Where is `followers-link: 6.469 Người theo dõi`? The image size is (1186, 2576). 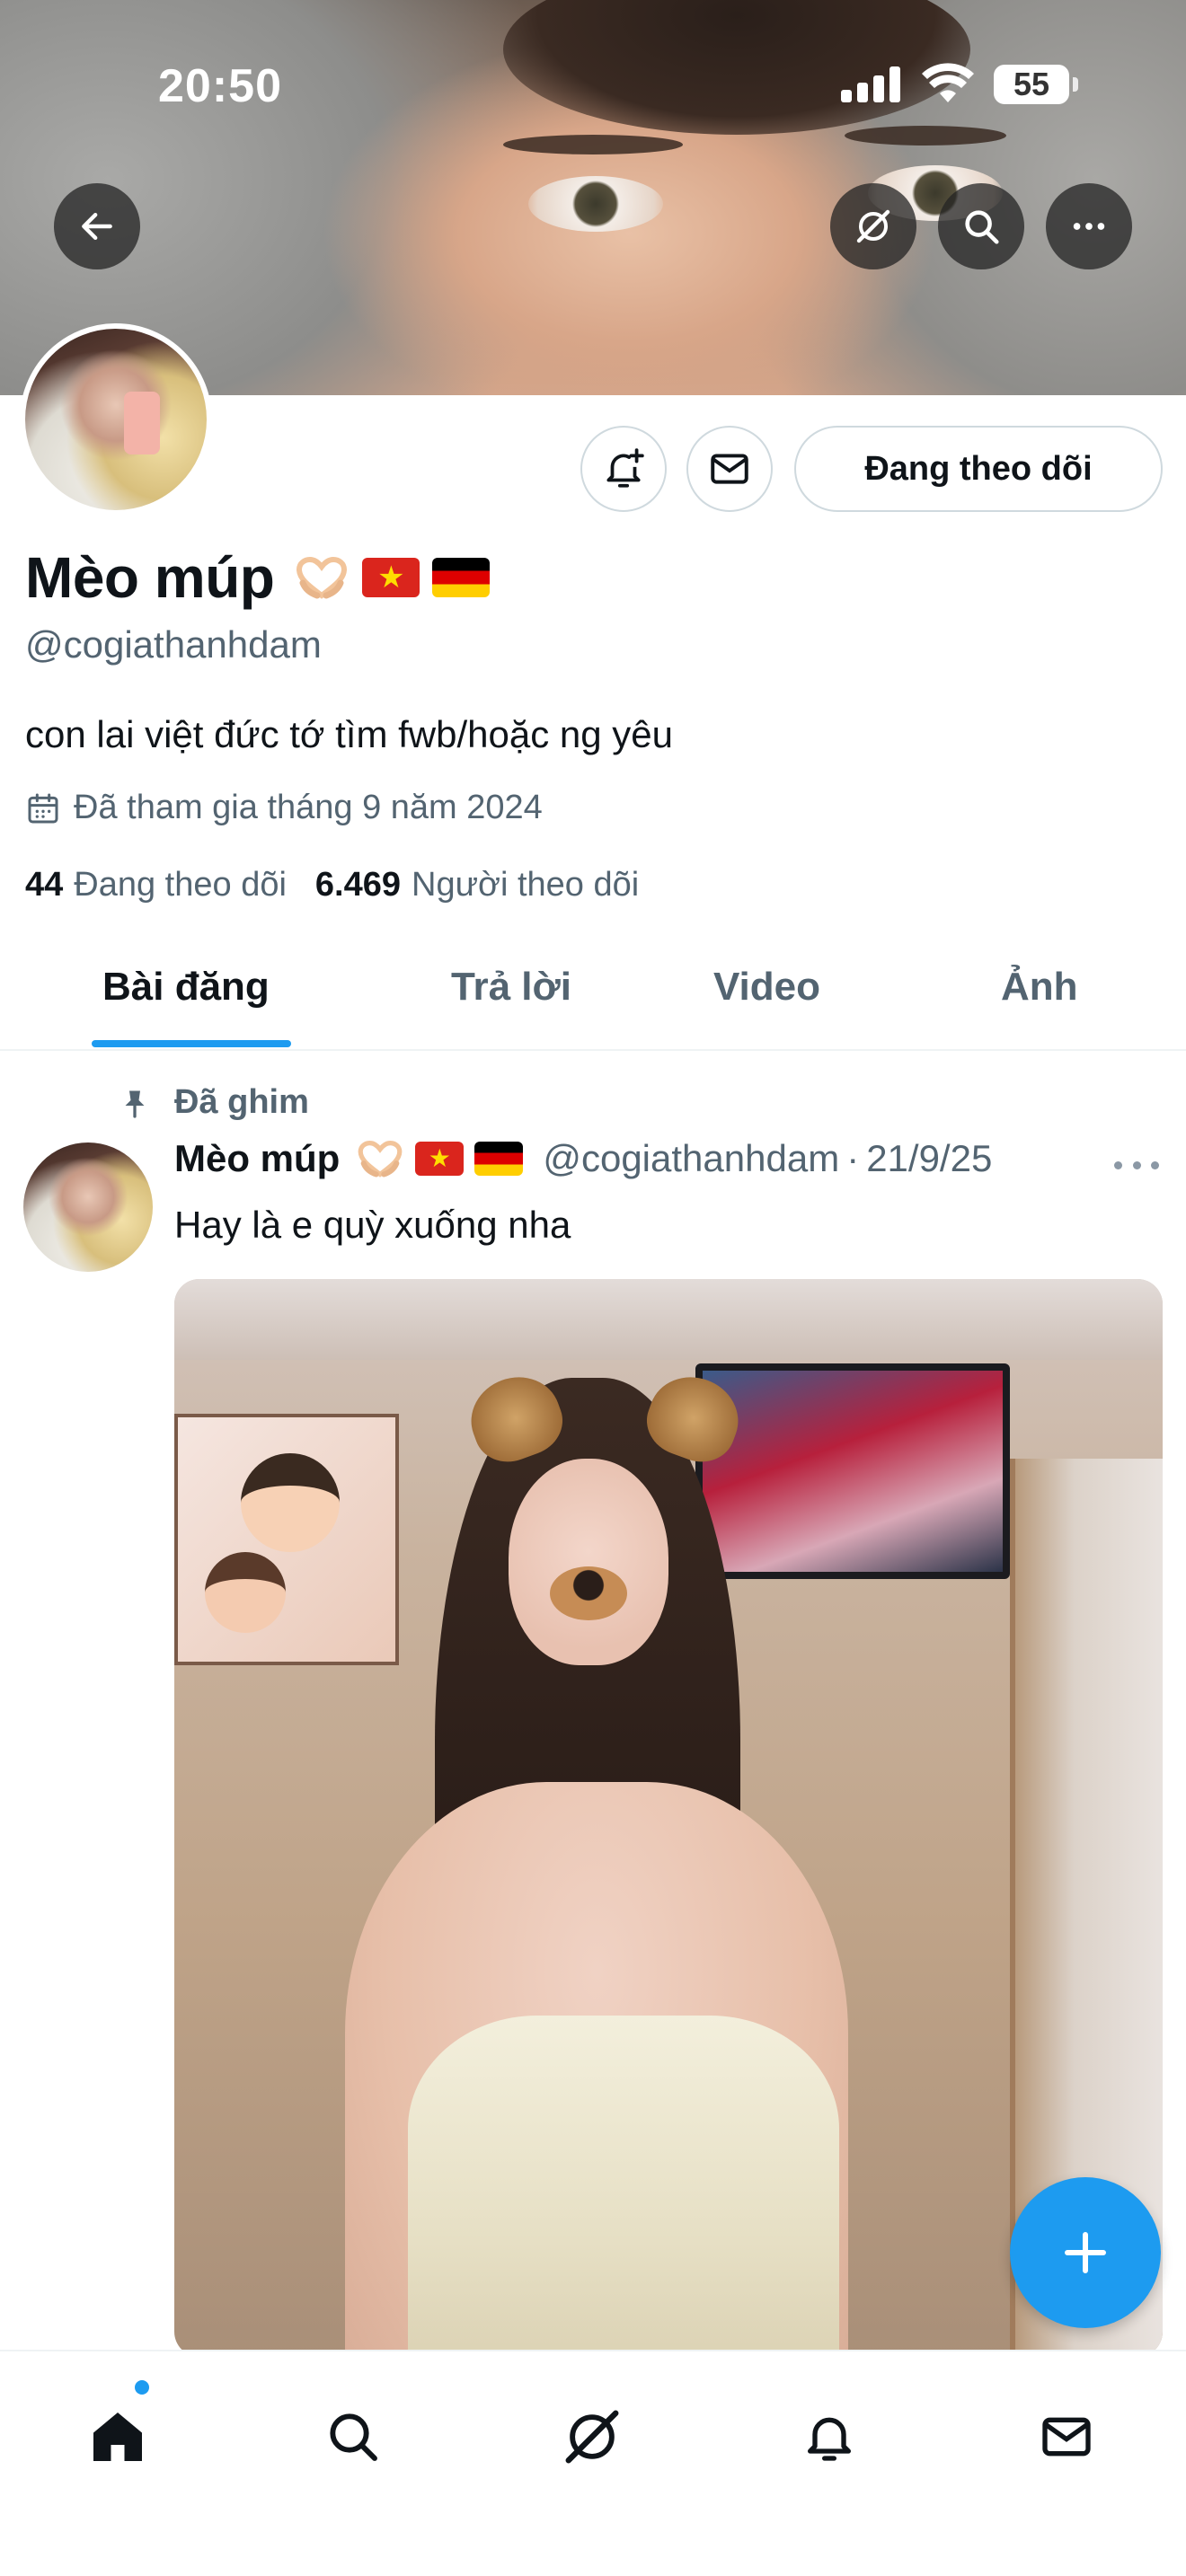
followers-link: 6.469 Người theo dõi is located at coordinates (477, 885).